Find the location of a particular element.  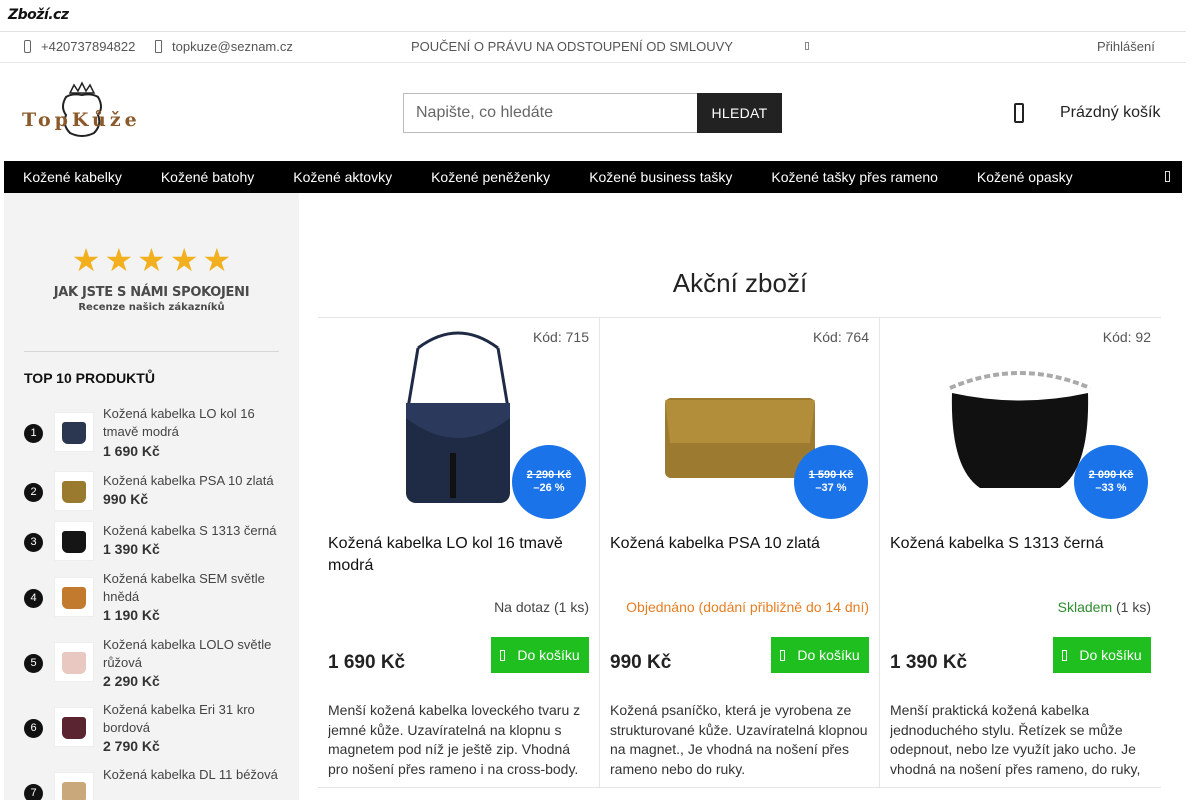

login-label: Přihlášení is located at coordinates (1126, 46).